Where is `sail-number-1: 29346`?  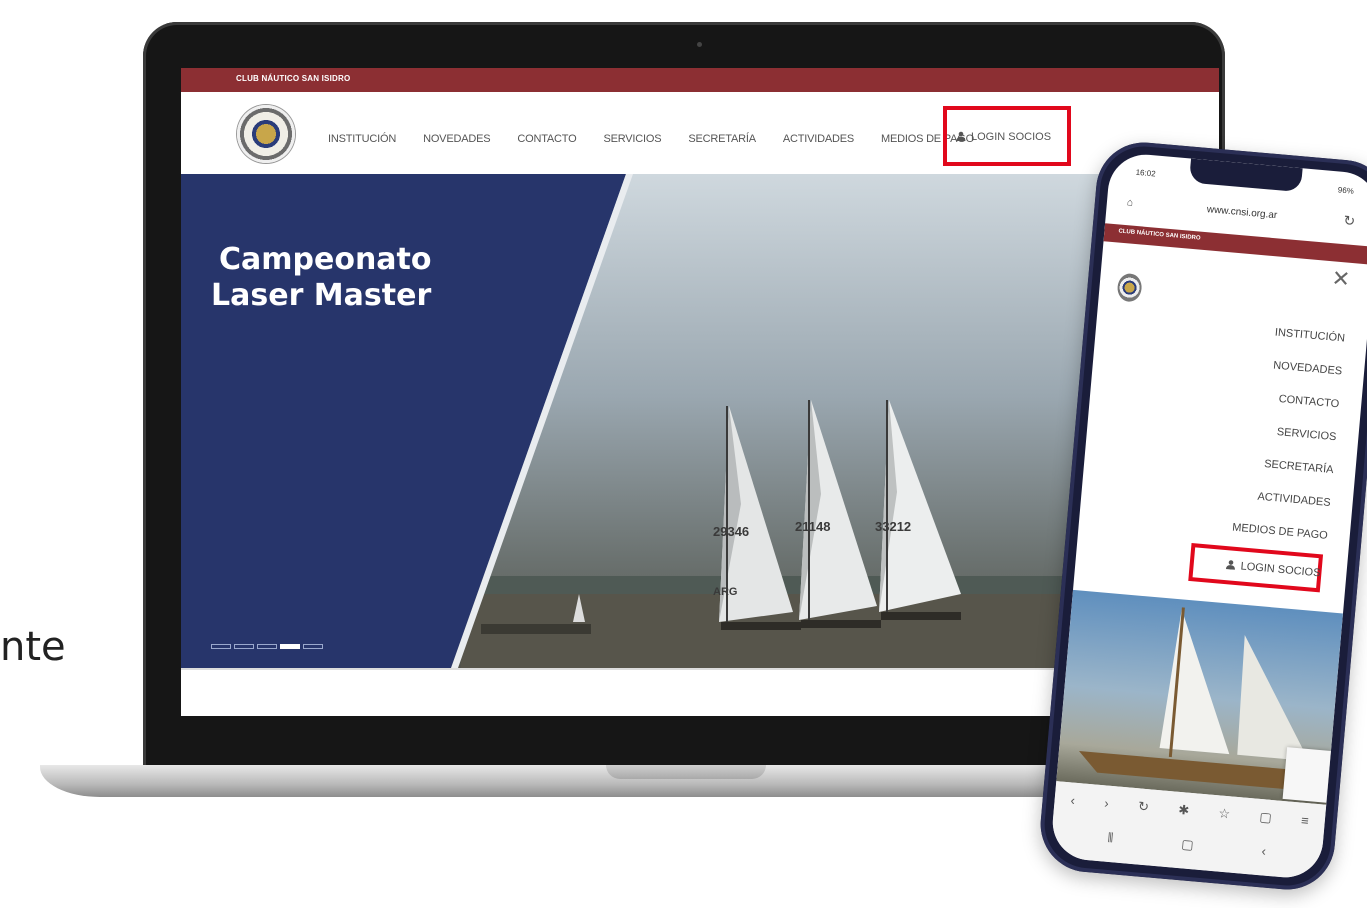 sail-number-1: 29346 is located at coordinates (731, 531).